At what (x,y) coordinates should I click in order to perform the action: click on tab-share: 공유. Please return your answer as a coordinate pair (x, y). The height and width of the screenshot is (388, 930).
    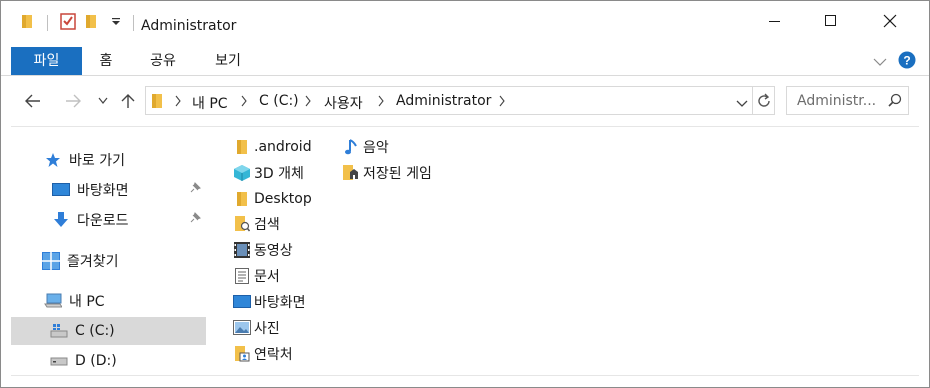
    Looking at the image, I should click on (163, 61).